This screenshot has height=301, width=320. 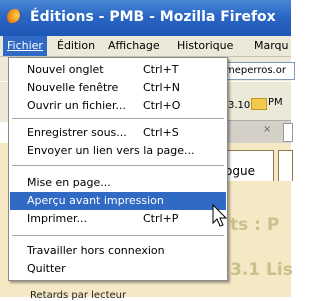 What do you see at coordinates (288, 132) in the screenshot?
I see `browser-tab` at bounding box center [288, 132].